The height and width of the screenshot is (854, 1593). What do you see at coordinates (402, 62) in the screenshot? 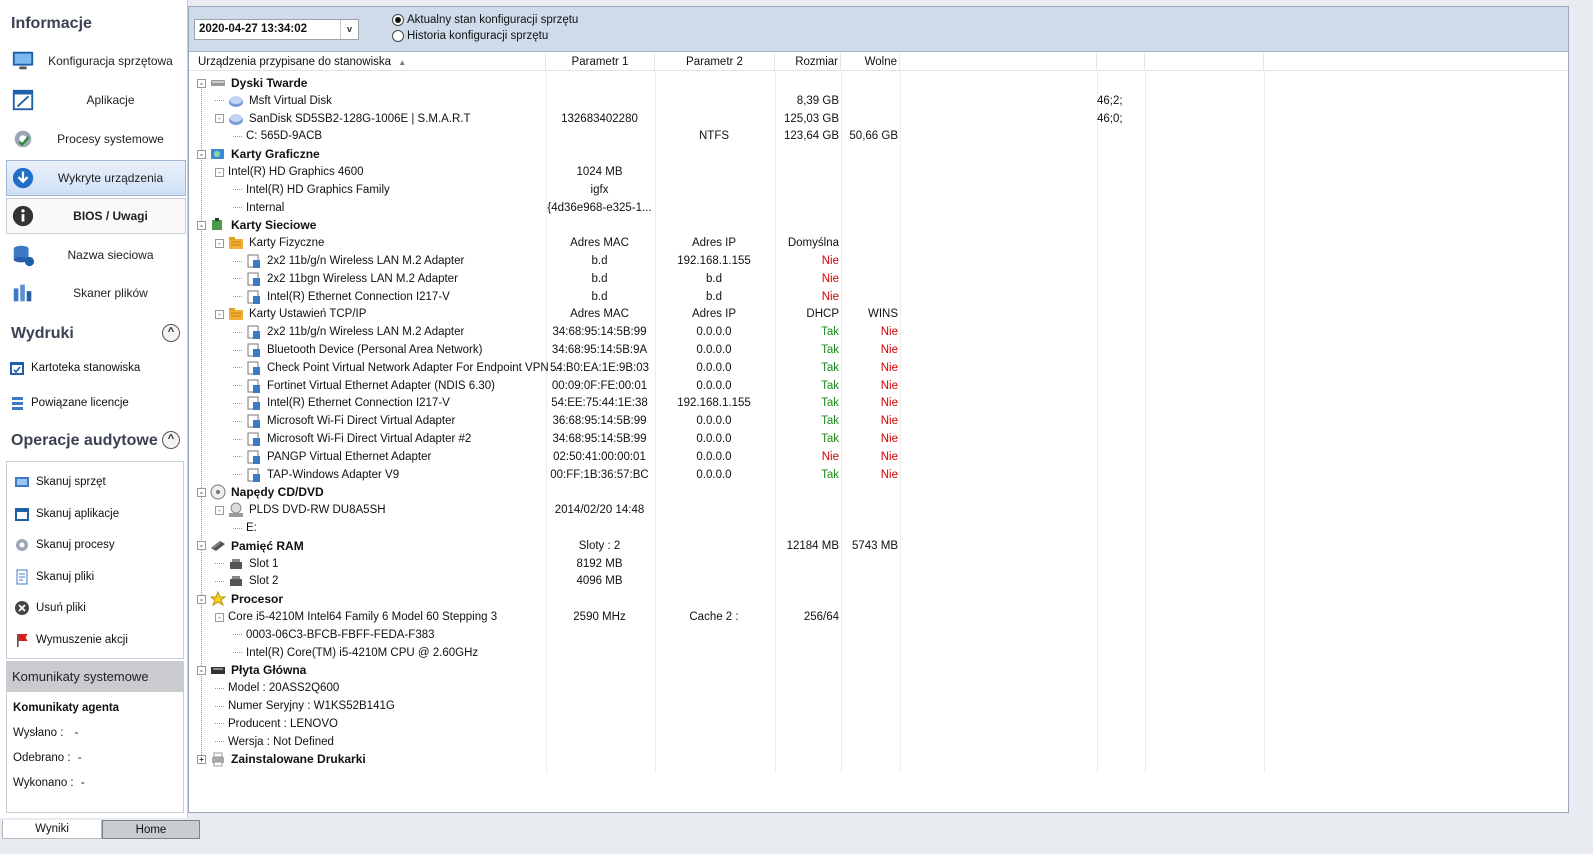
I see `sort-ascending-icon: ▲` at bounding box center [402, 62].